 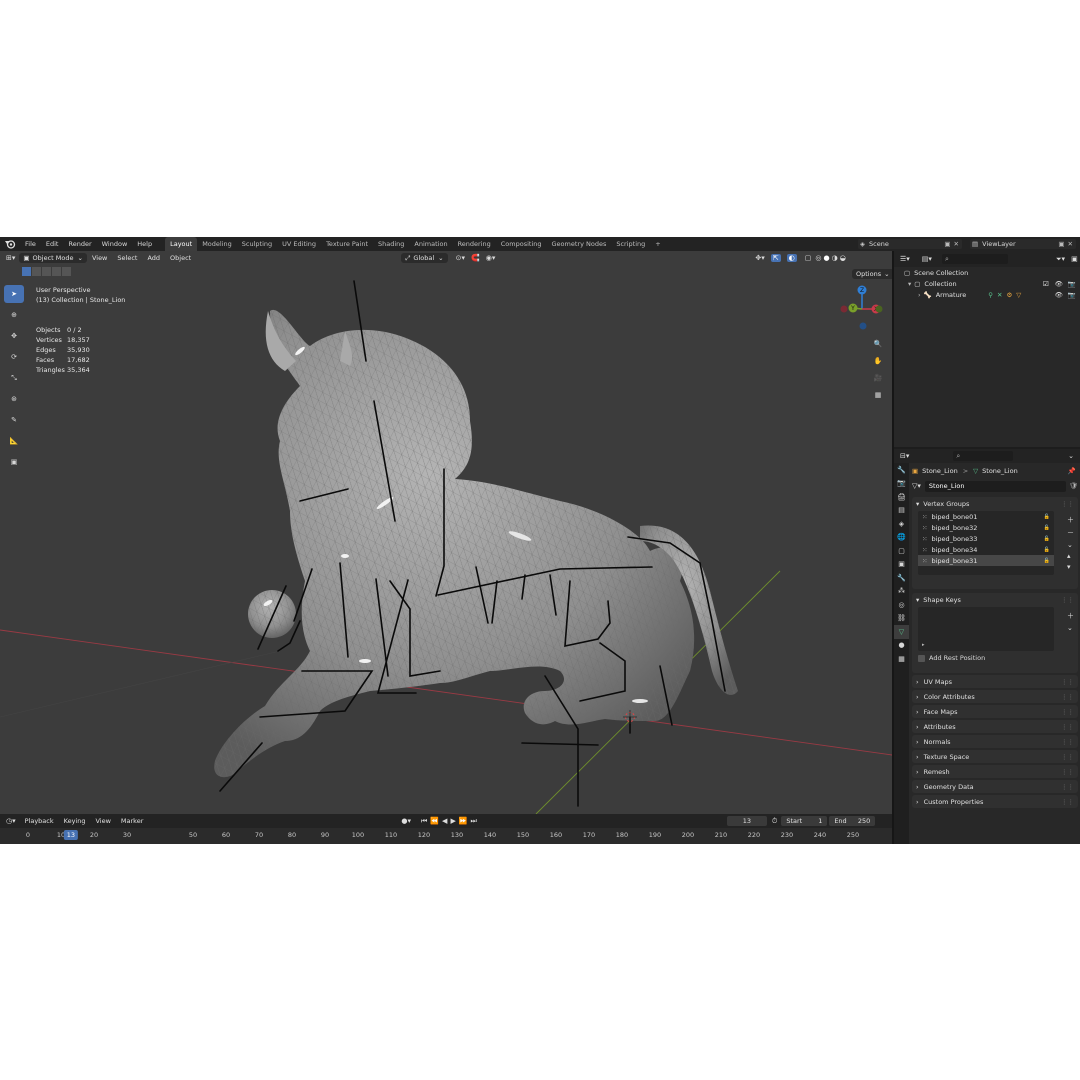 I want to click on grid-icon: ▦, so click(x=878, y=394).